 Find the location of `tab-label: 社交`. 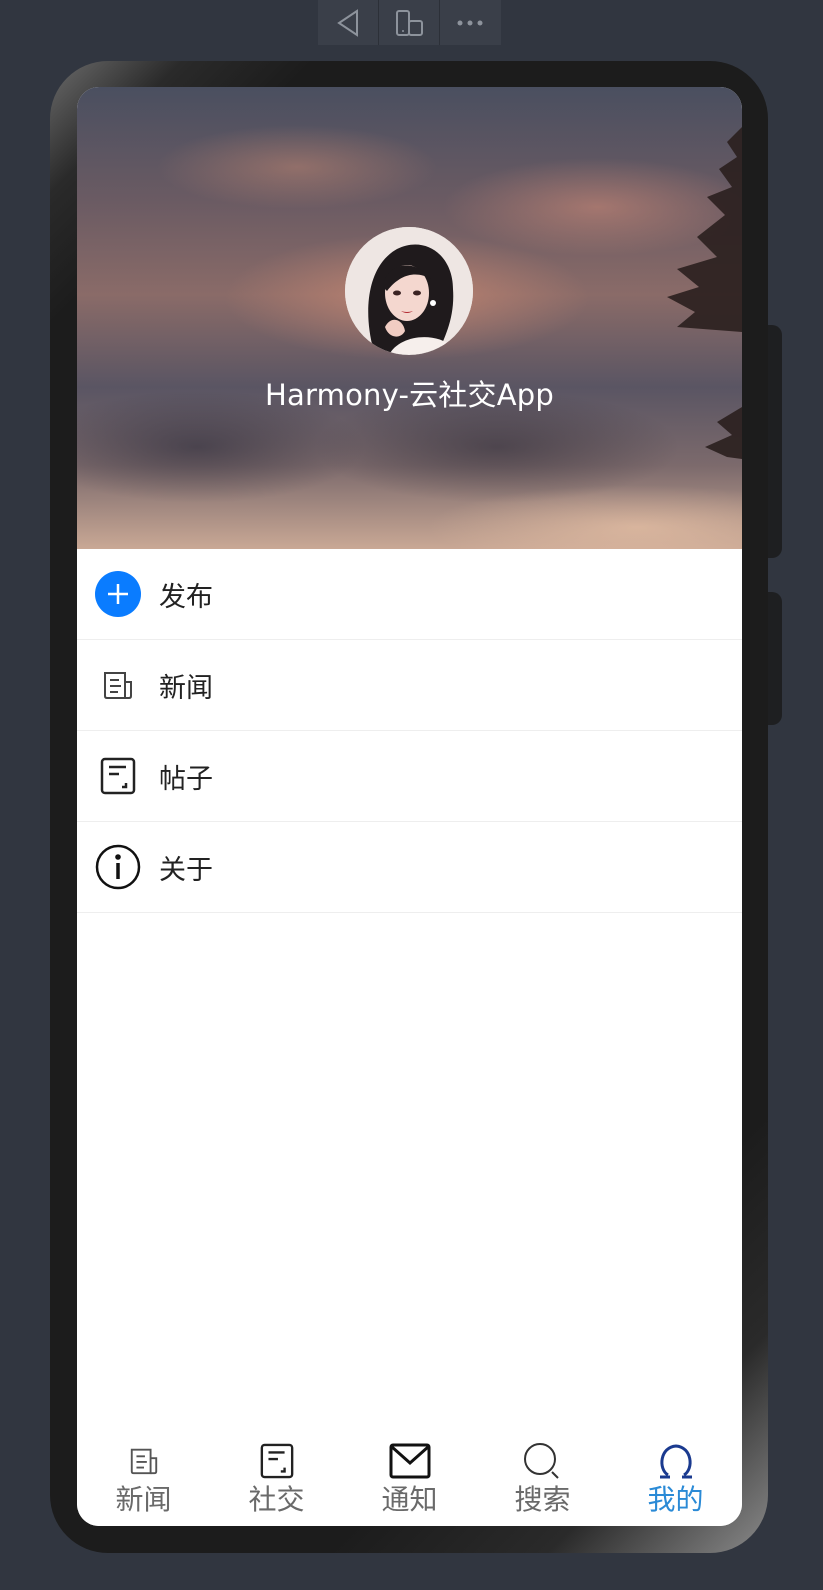

tab-label: 社交 is located at coordinates (276, 1499).